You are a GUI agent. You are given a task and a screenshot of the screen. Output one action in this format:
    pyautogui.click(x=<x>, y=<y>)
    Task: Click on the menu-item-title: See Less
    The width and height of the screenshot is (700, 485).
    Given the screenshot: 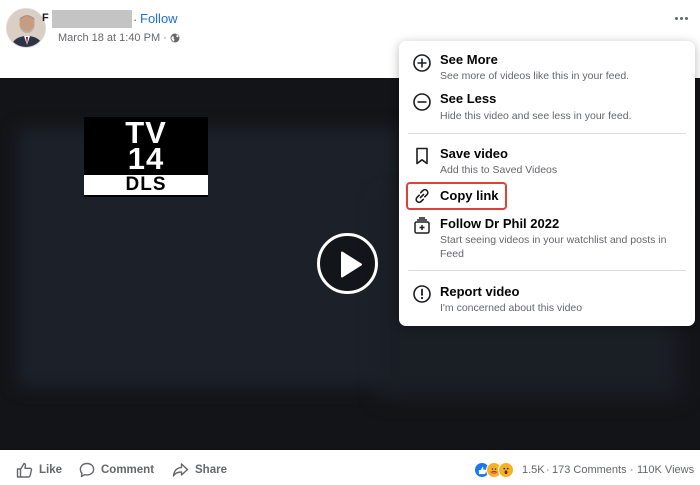 What is the action you would take?
    pyautogui.click(x=468, y=98)
    